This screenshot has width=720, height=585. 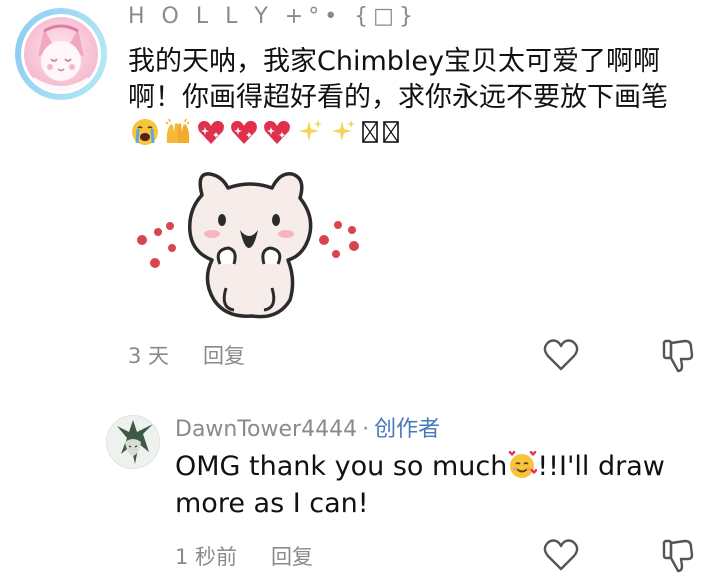 What do you see at coordinates (266, 429) in the screenshot?
I see `reply-username: DawnTower4444` at bounding box center [266, 429].